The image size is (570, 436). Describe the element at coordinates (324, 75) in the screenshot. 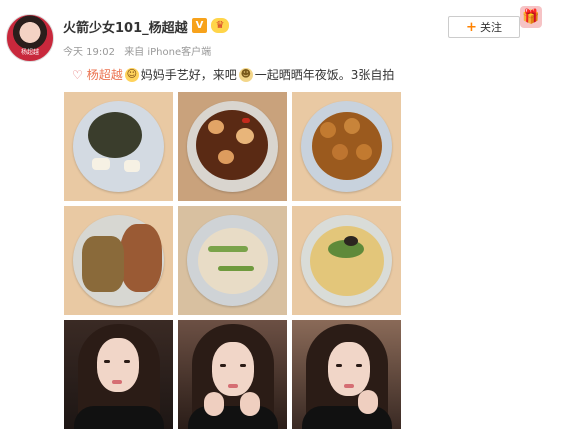

I see `post-text-part2: 一起晒晒年夜饭。3张自拍` at that location.